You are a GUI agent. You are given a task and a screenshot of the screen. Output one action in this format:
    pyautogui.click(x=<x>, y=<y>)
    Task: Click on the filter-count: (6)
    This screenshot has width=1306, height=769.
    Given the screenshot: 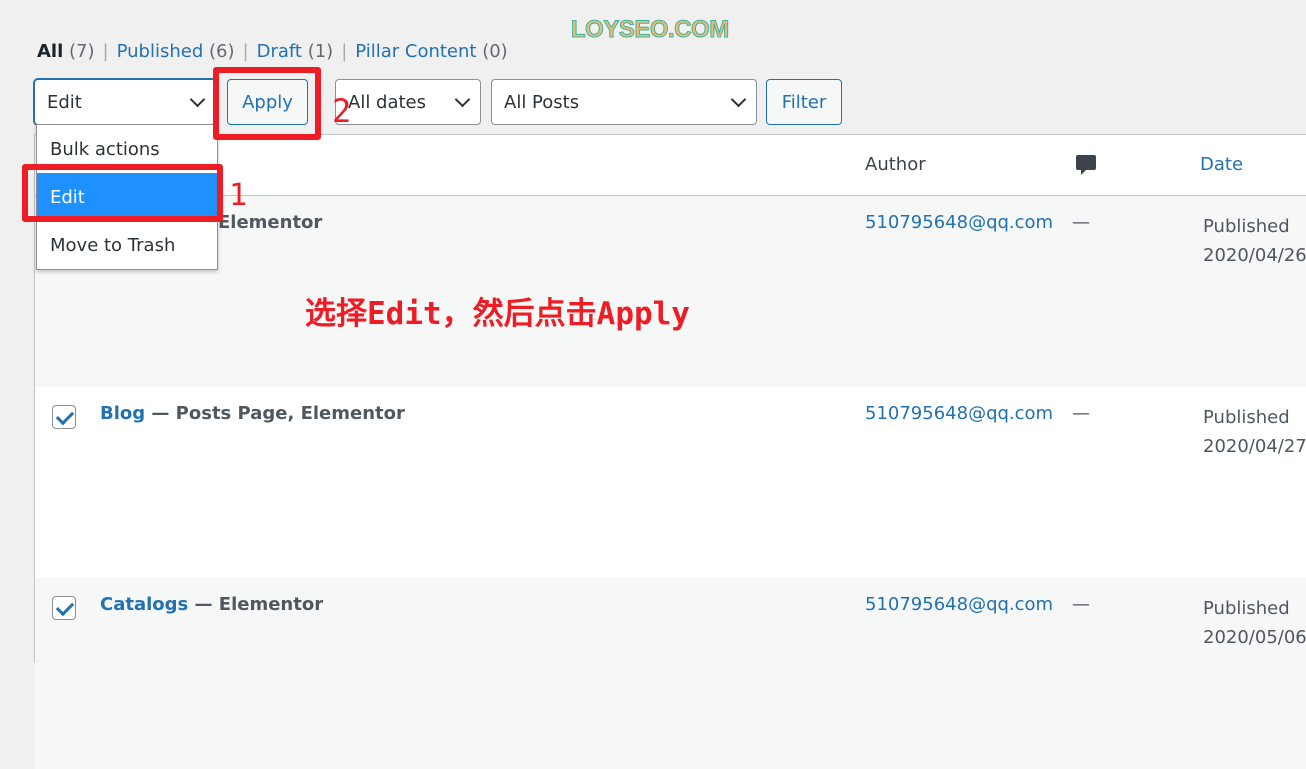 What is the action you would take?
    pyautogui.click(x=222, y=51)
    